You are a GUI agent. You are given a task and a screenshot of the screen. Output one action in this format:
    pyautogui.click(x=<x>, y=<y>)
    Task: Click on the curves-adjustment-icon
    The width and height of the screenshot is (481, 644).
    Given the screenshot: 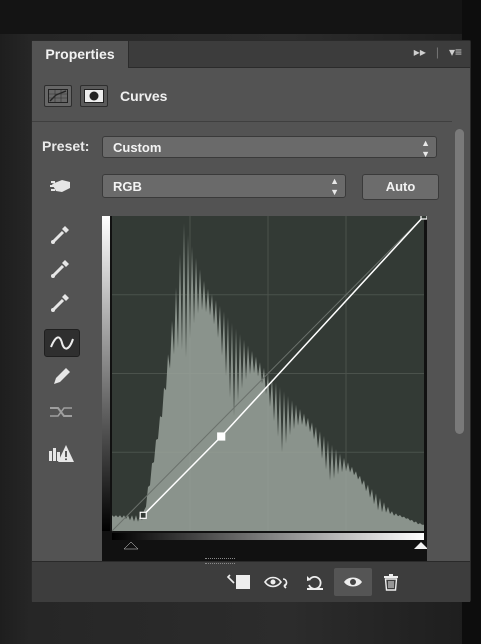 What is the action you would take?
    pyautogui.click(x=58, y=96)
    